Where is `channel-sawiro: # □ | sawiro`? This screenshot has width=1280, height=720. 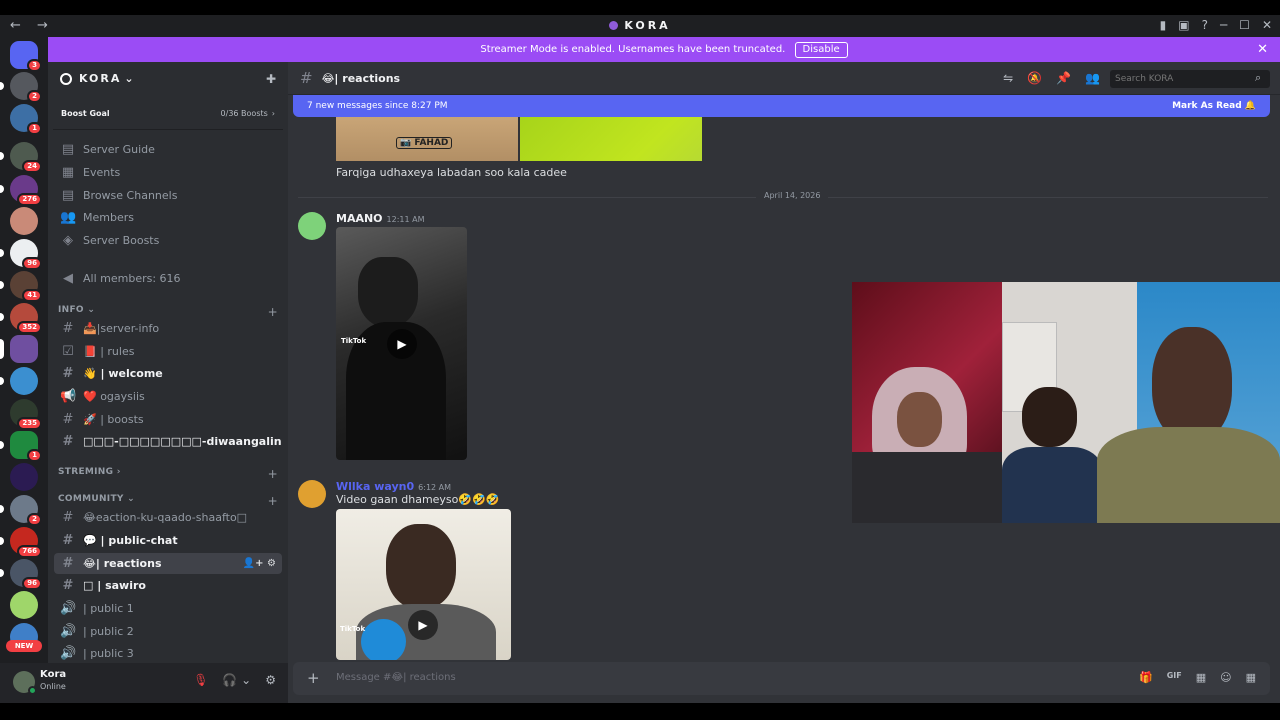 channel-sawiro: # □ | sawiro is located at coordinates (168, 585).